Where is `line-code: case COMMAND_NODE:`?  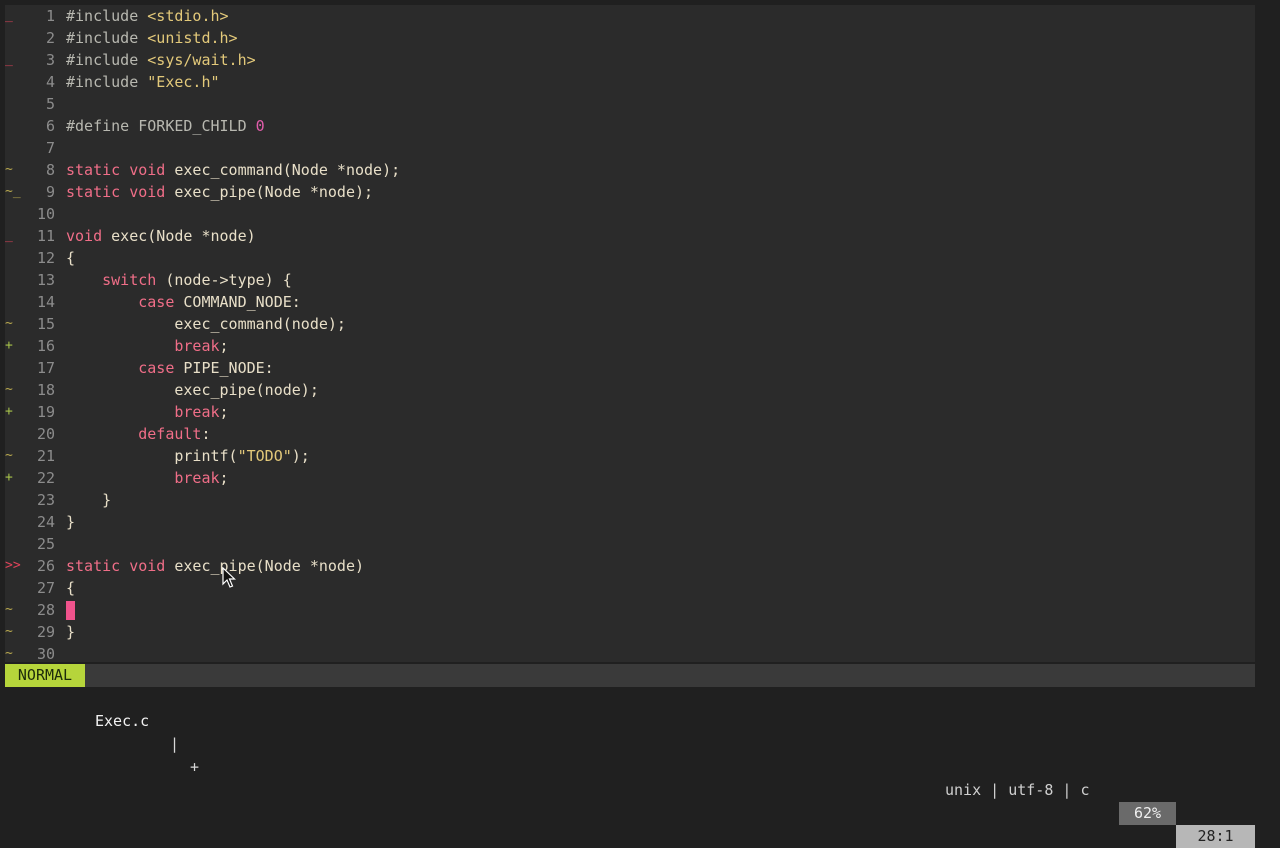 line-code: case COMMAND_NODE: is located at coordinates (183, 302).